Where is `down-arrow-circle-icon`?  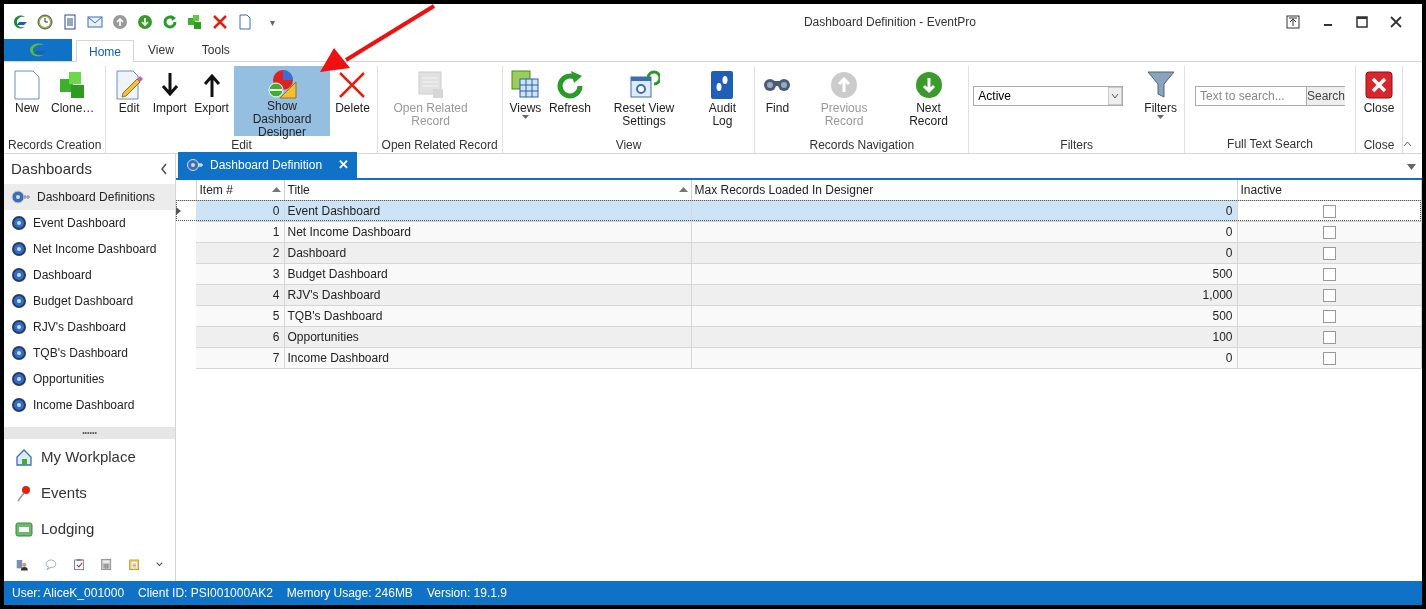
down-arrow-circle-icon is located at coordinates (145, 22).